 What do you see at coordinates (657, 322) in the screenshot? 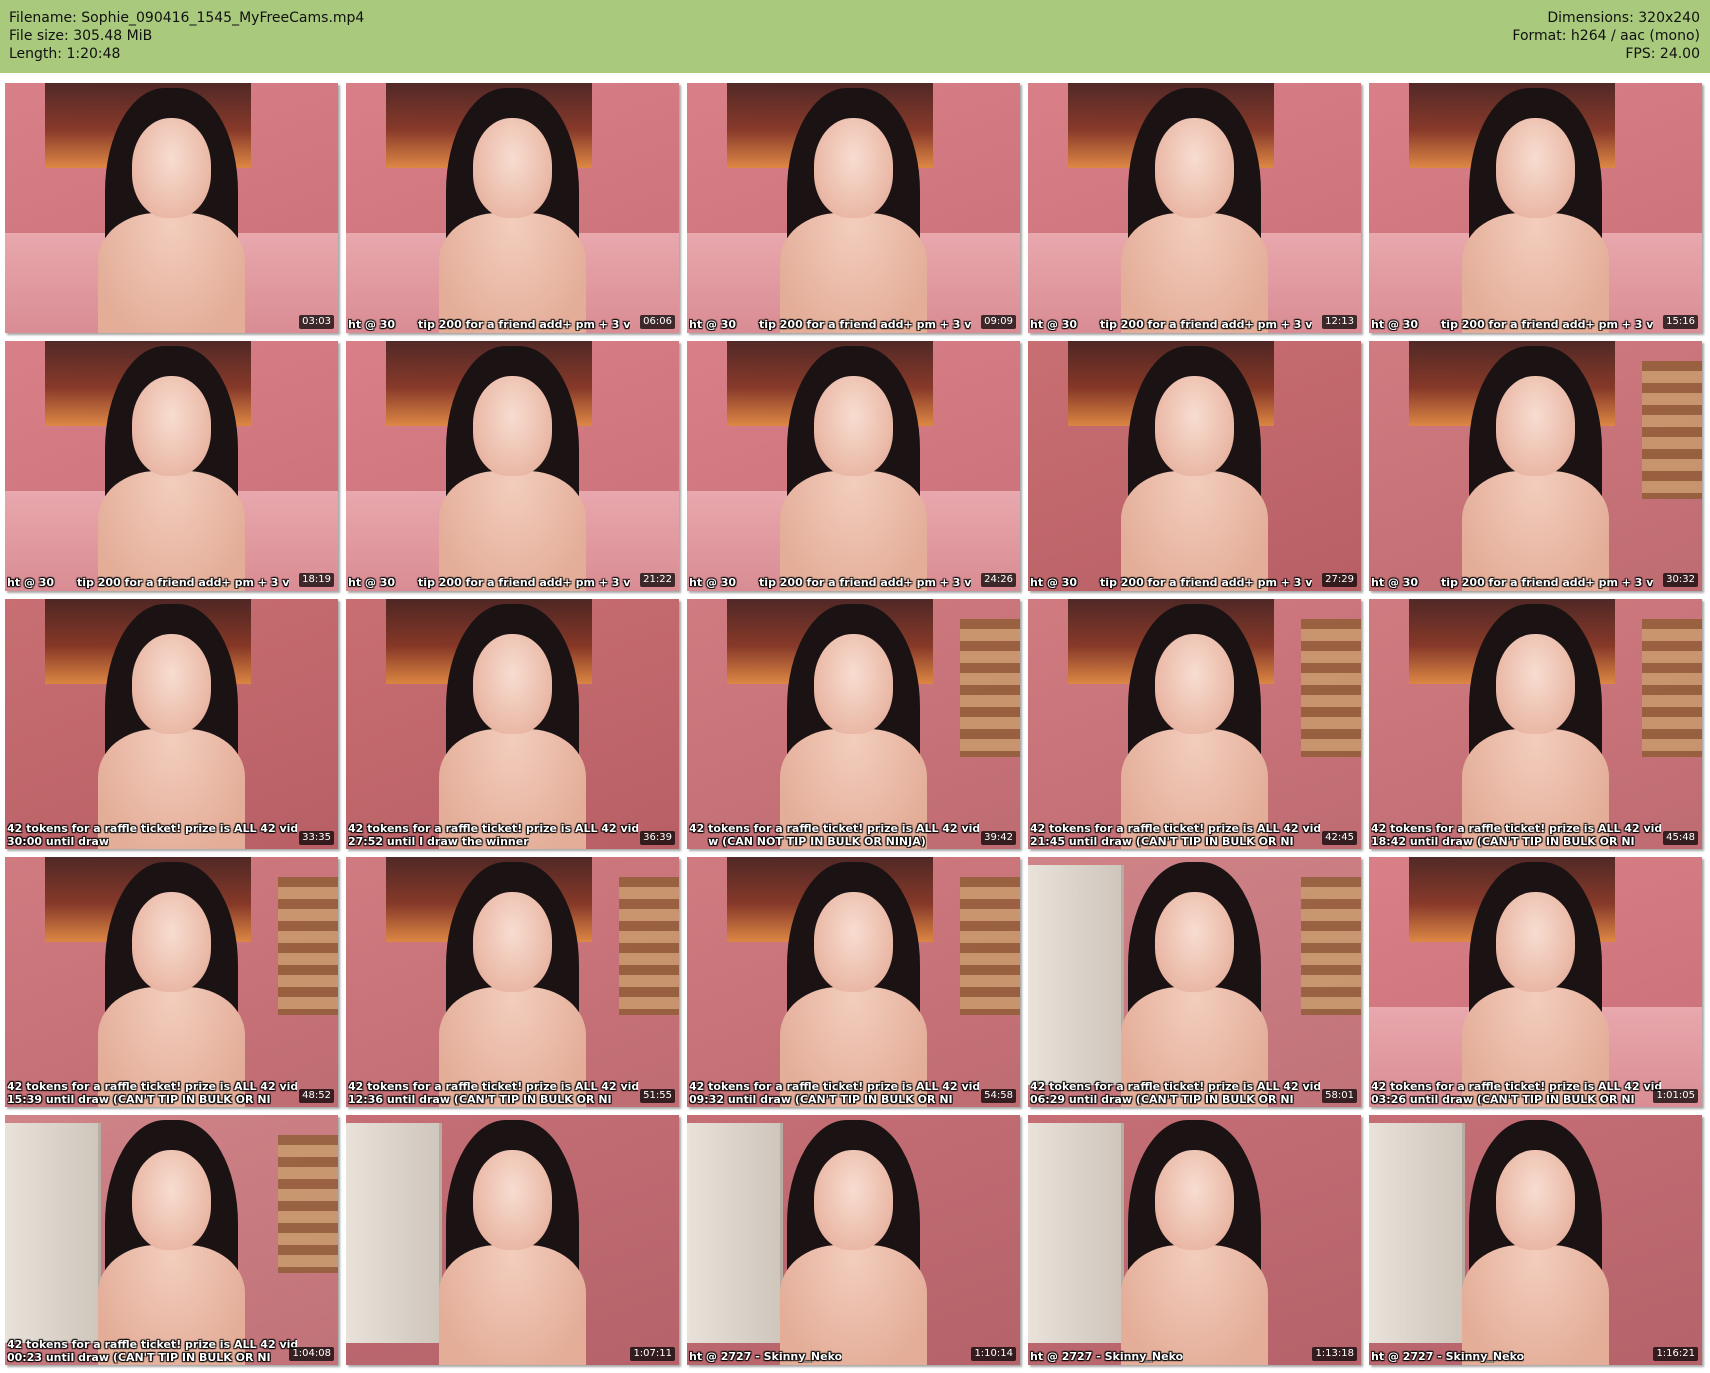
I see `timestamp-badge: 06:06` at bounding box center [657, 322].